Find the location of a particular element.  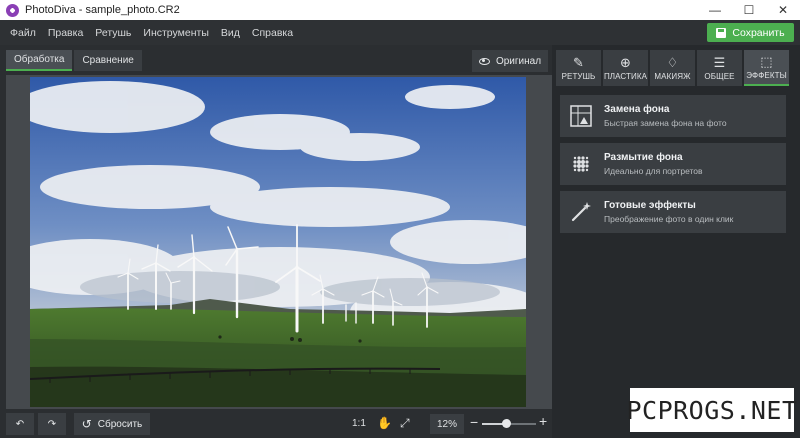

tab-processing: Обработка is located at coordinates (39, 60).